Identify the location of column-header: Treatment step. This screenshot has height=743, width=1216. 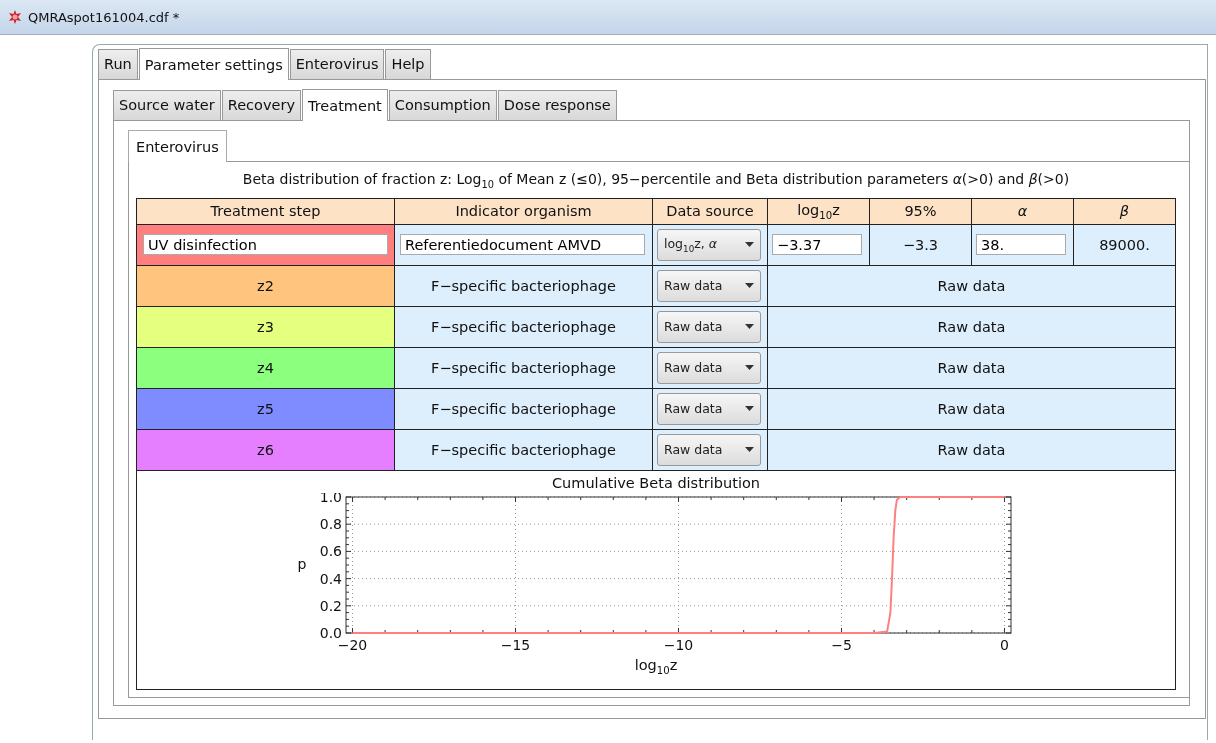
(265, 211).